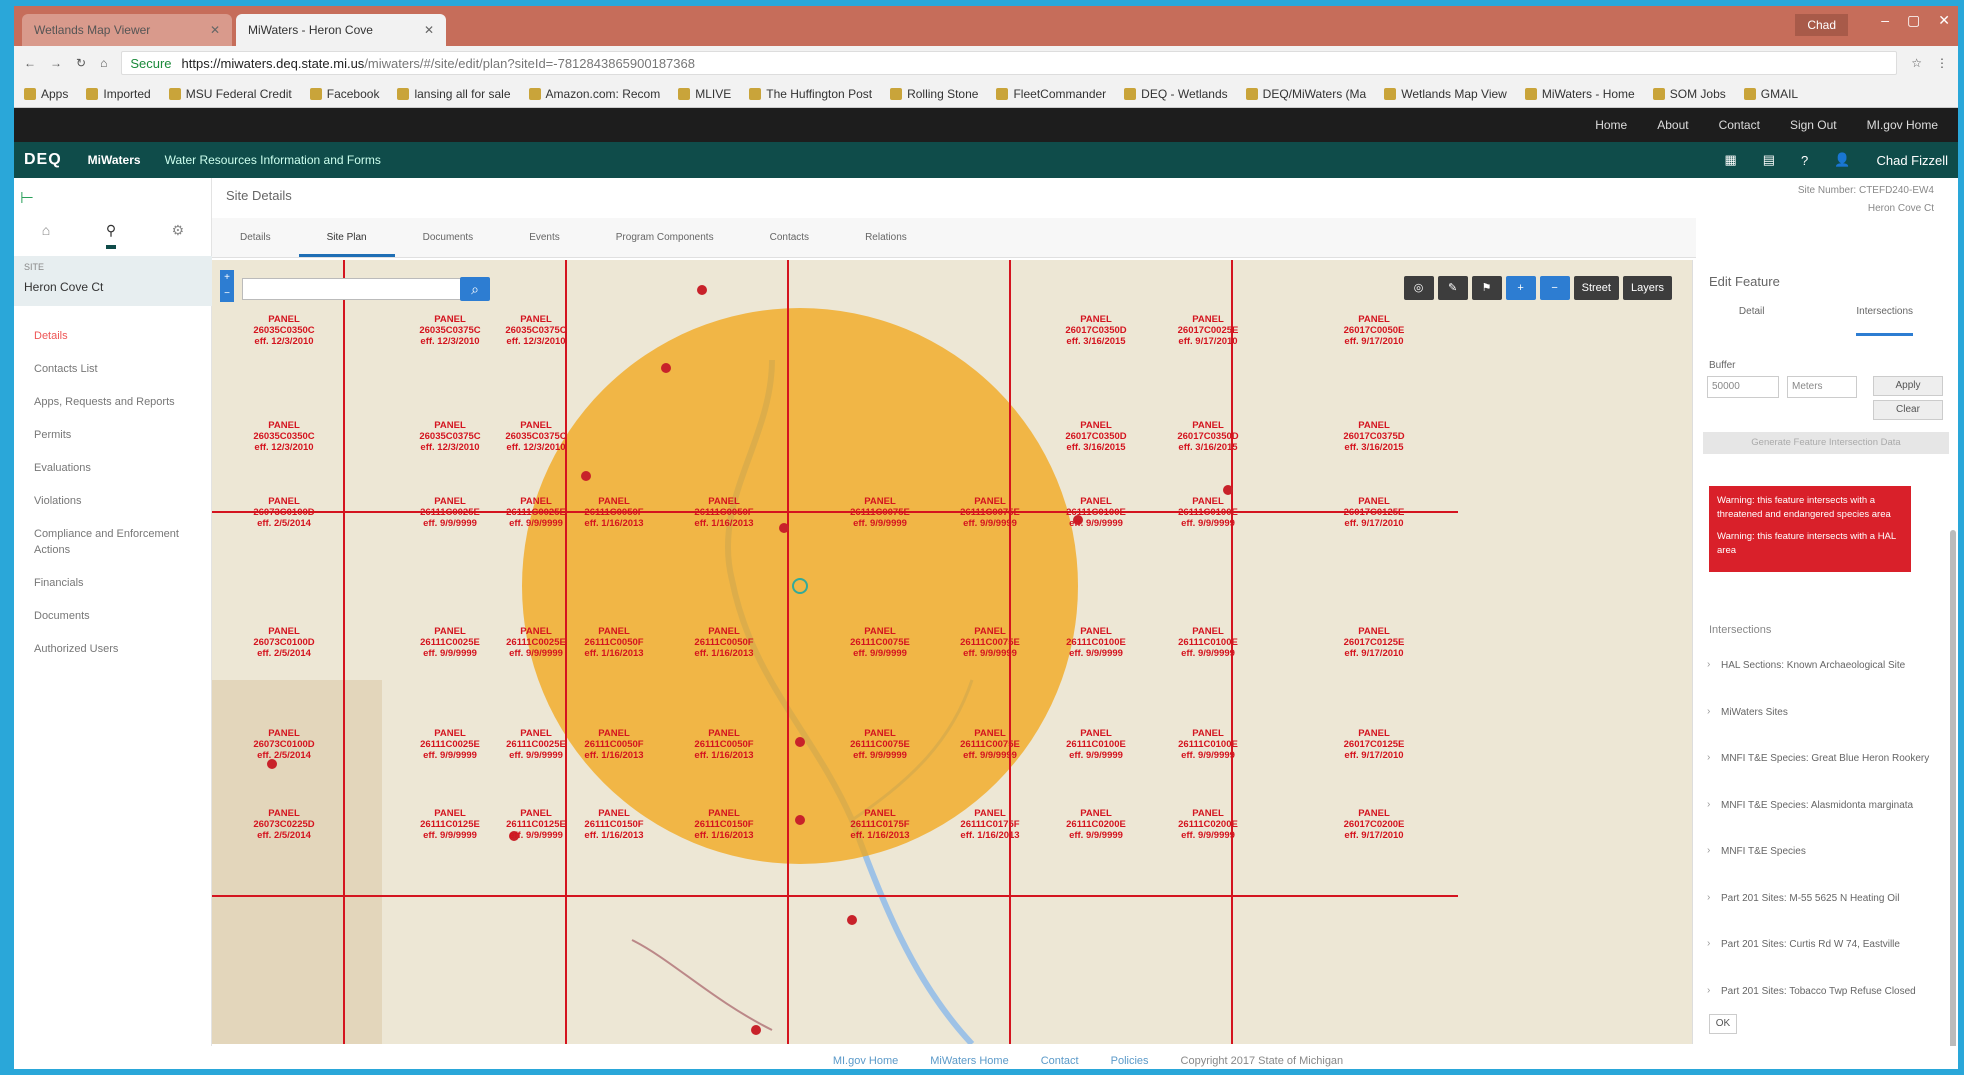 This screenshot has height=1075, width=1964. I want to click on bookmark: MiWaters - Home, so click(1579, 94).